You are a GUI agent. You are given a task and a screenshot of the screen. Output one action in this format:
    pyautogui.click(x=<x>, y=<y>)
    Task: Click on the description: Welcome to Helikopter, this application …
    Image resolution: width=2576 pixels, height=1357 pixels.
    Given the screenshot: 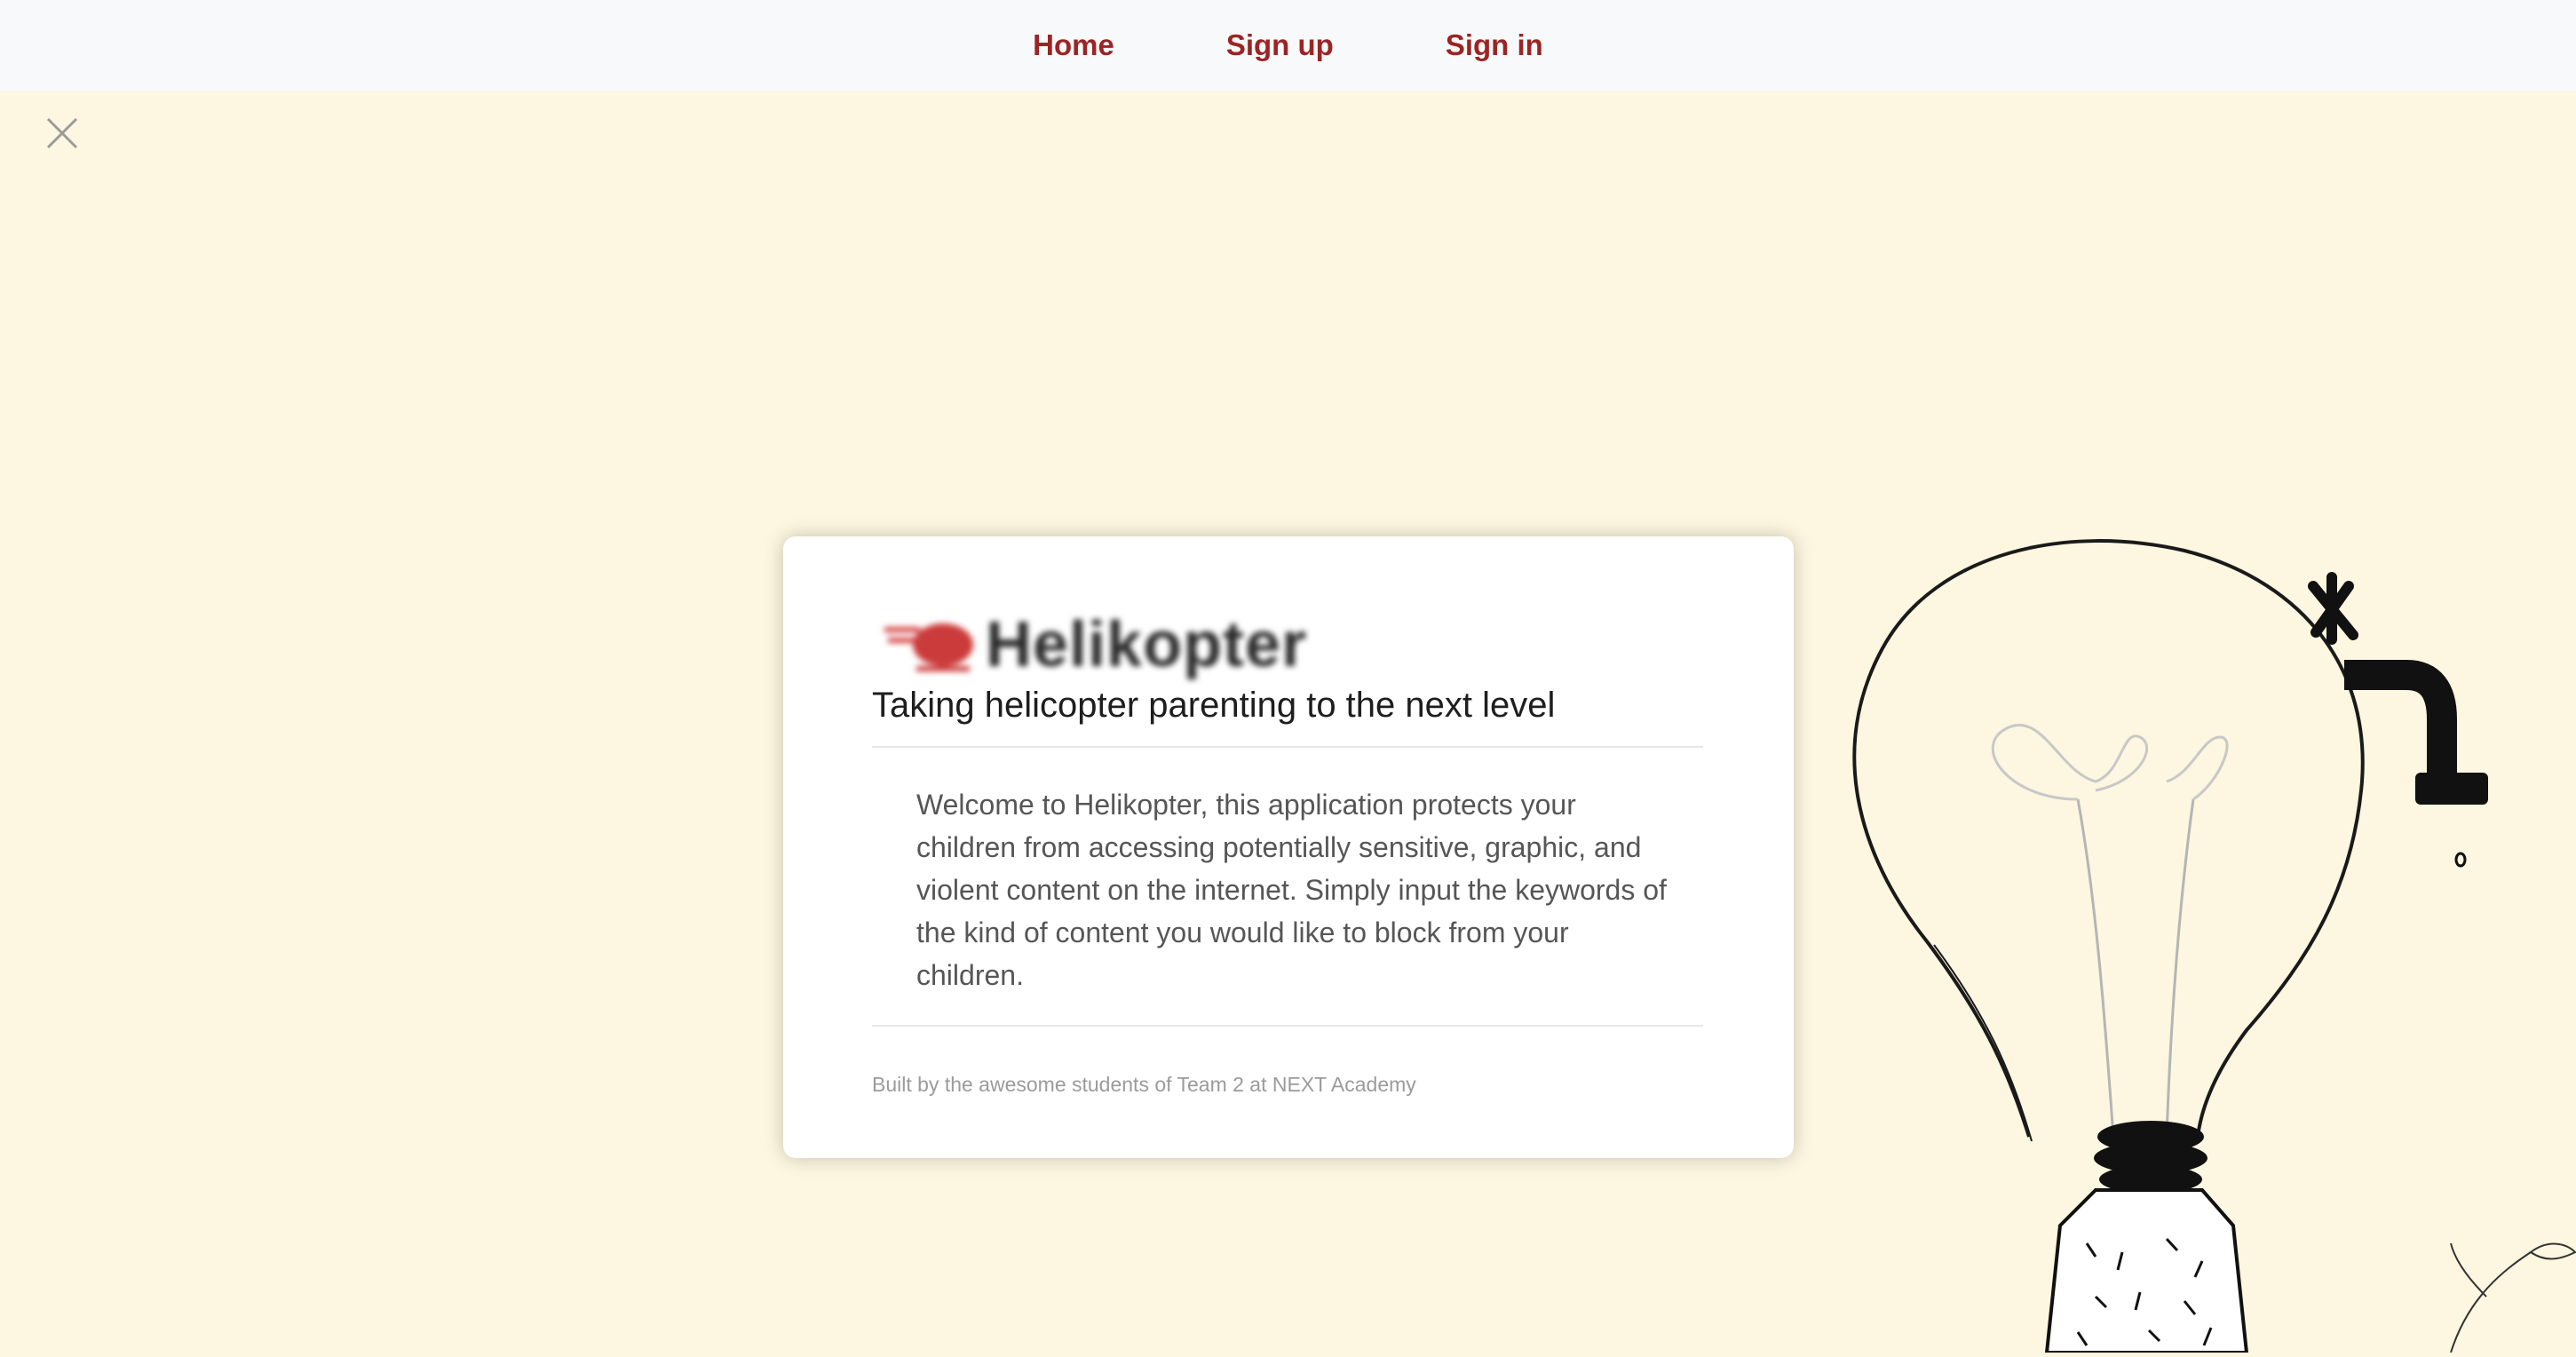 What is the action you would take?
    pyautogui.click(x=1292, y=890)
    